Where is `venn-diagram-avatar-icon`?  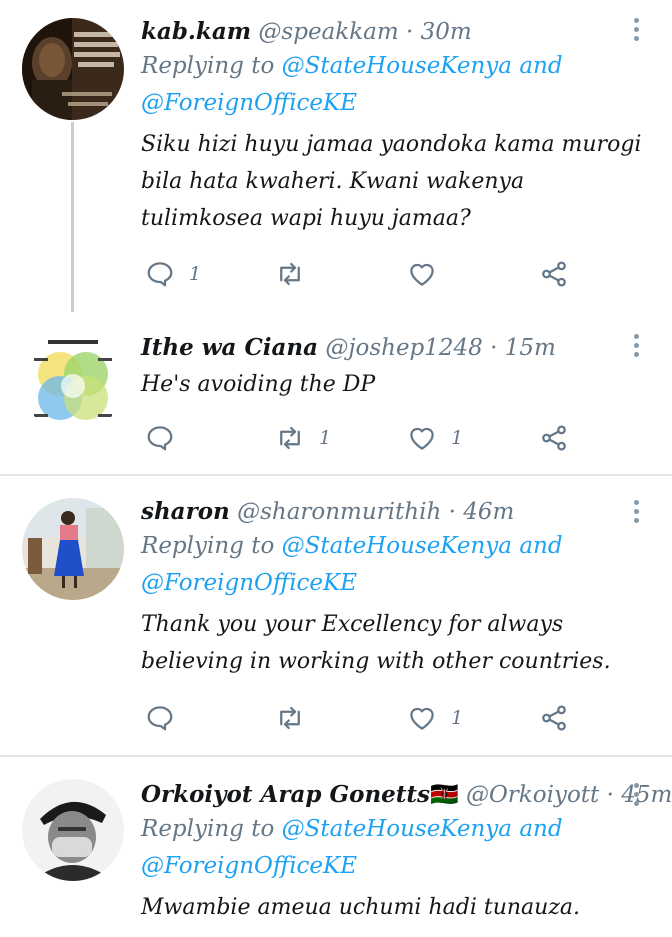
venn-diagram-avatar-icon is located at coordinates (73, 383).